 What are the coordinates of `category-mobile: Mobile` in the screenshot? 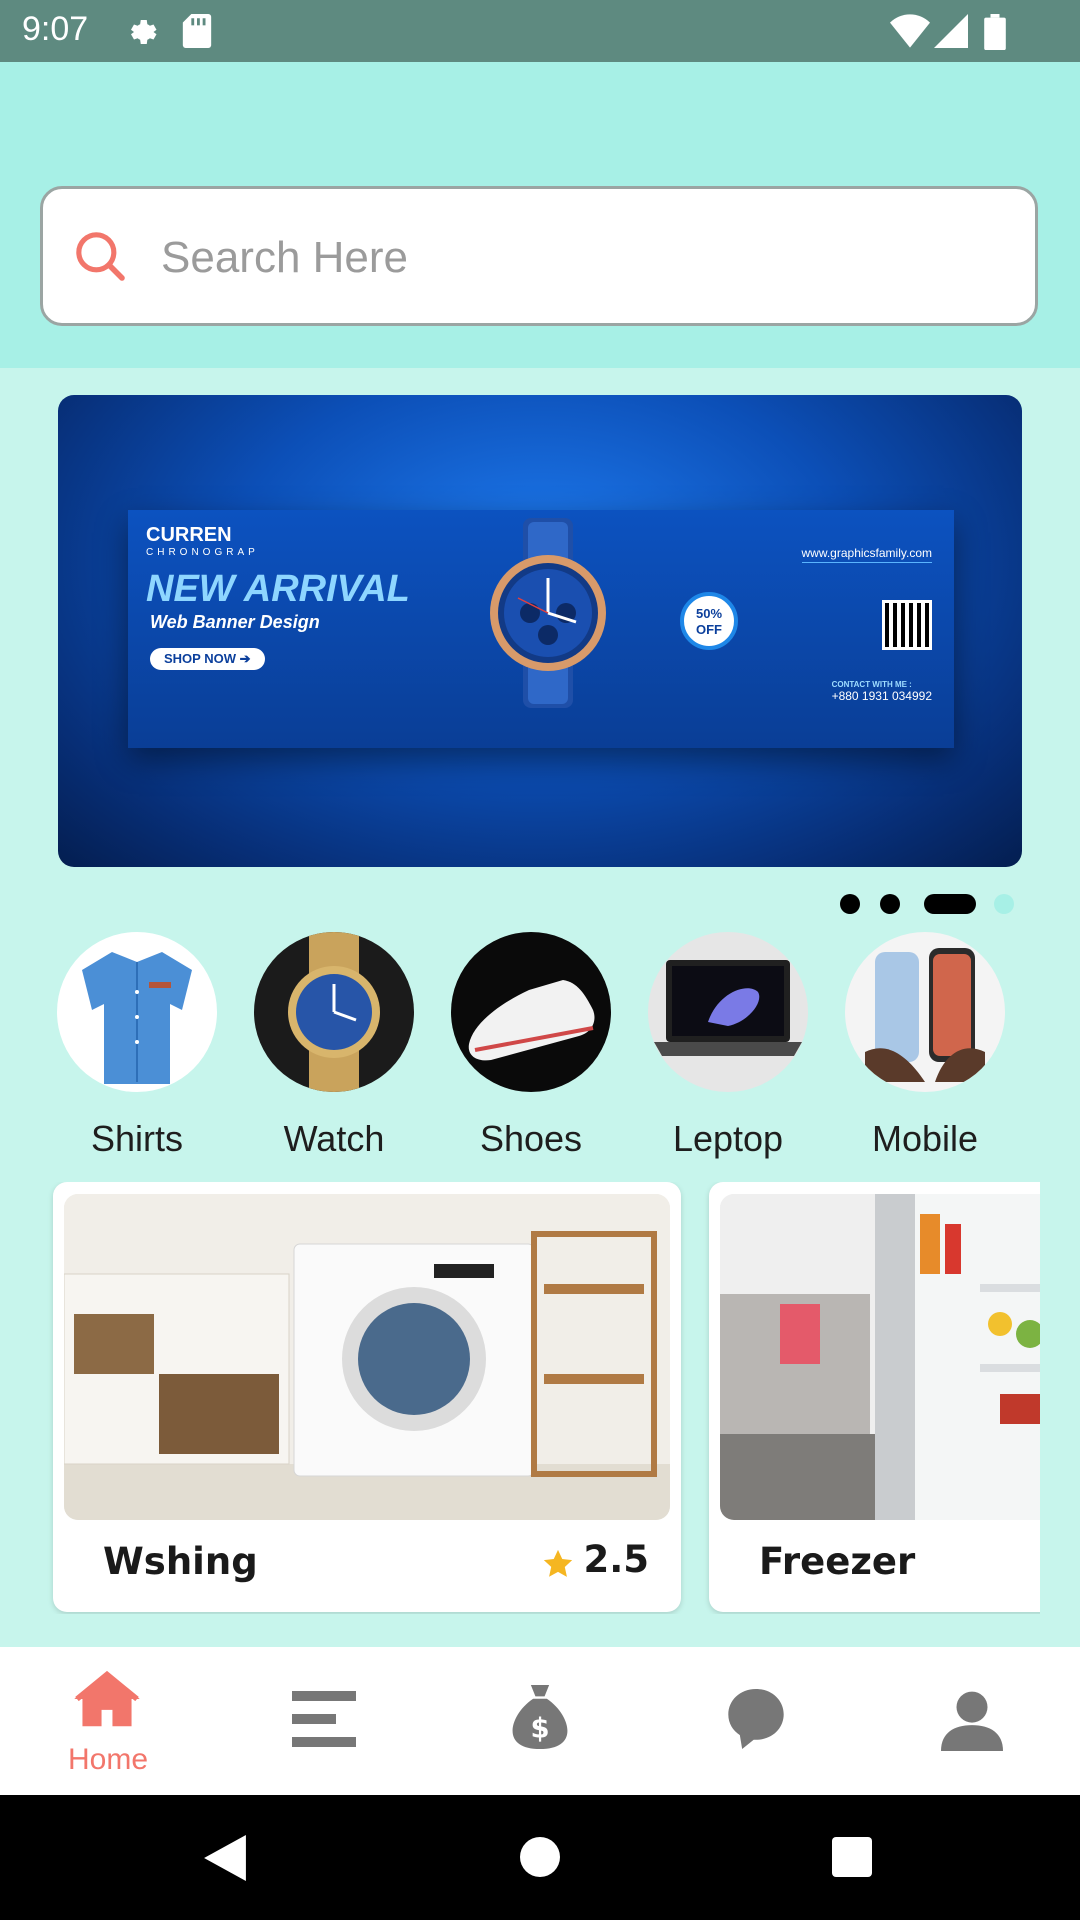 It's located at (925, 1046).